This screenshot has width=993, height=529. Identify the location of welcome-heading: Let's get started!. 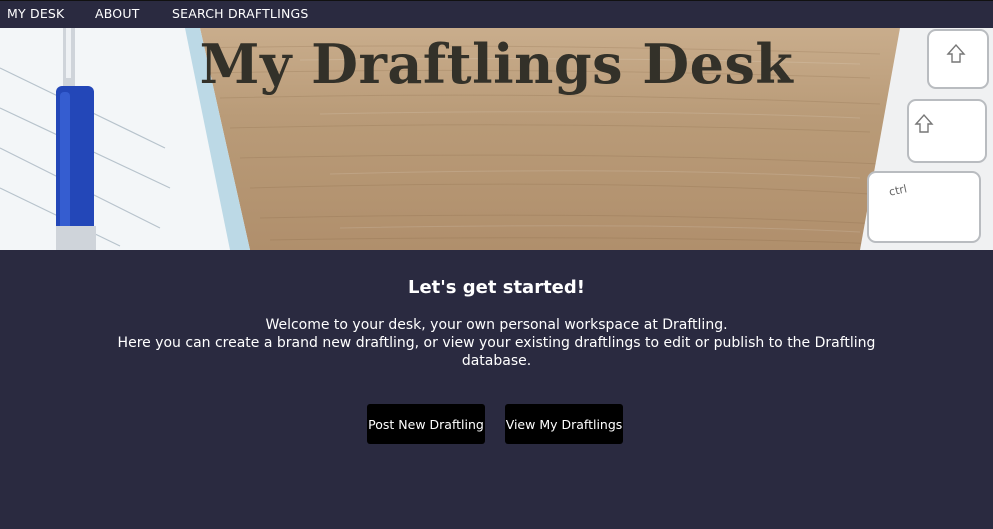
(496, 287).